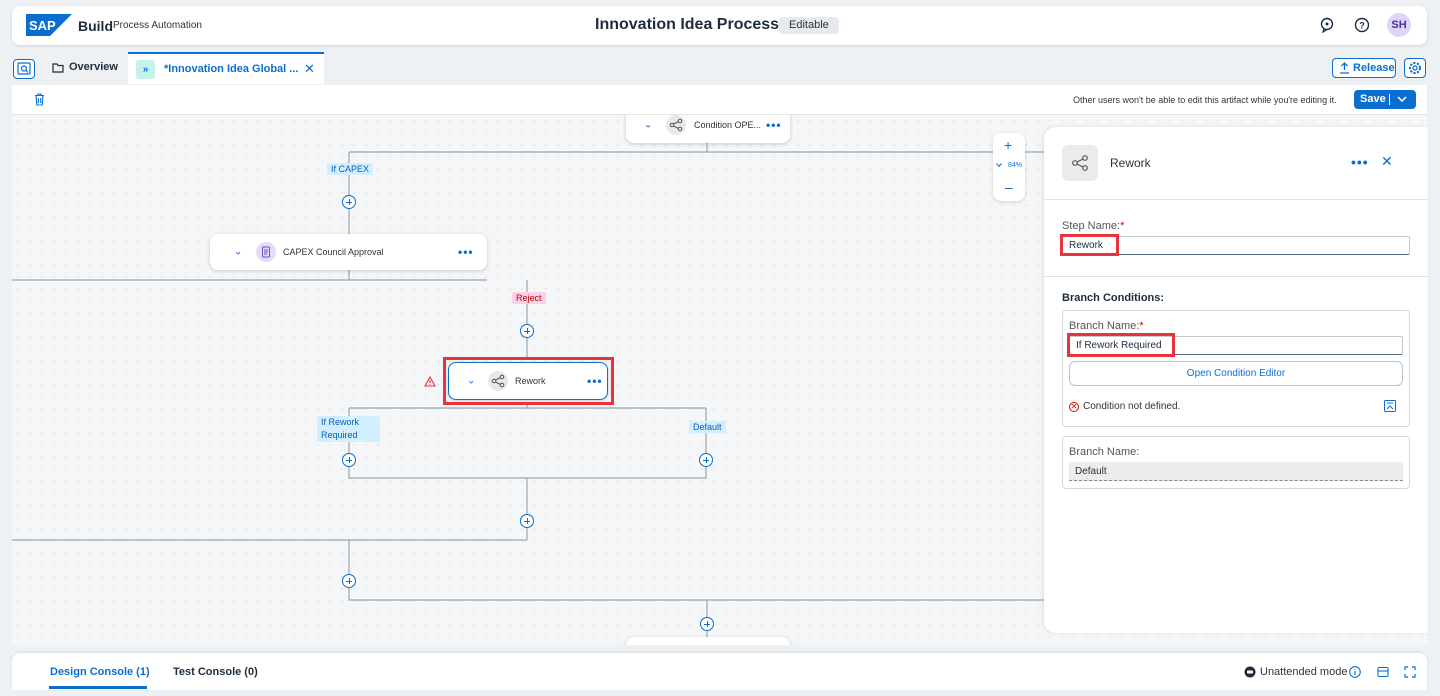  Describe the element at coordinates (1390, 406) in the screenshot. I see `condition-details-icon` at that location.